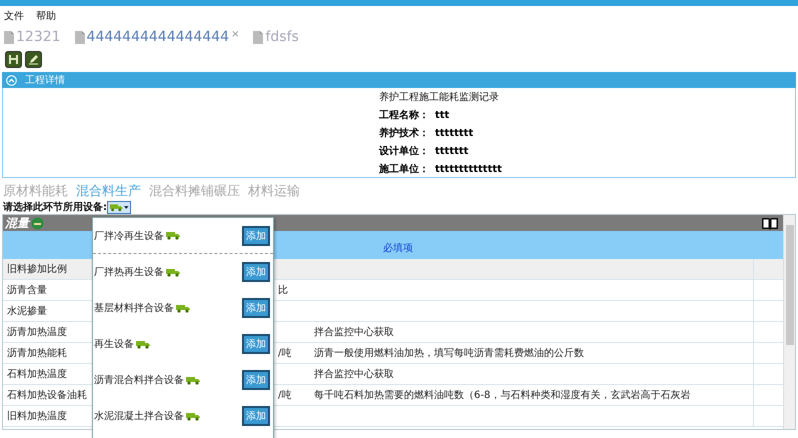  What do you see at coordinates (37, 417) in the screenshot?
I see `row-label: 旧料加热温度` at bounding box center [37, 417].